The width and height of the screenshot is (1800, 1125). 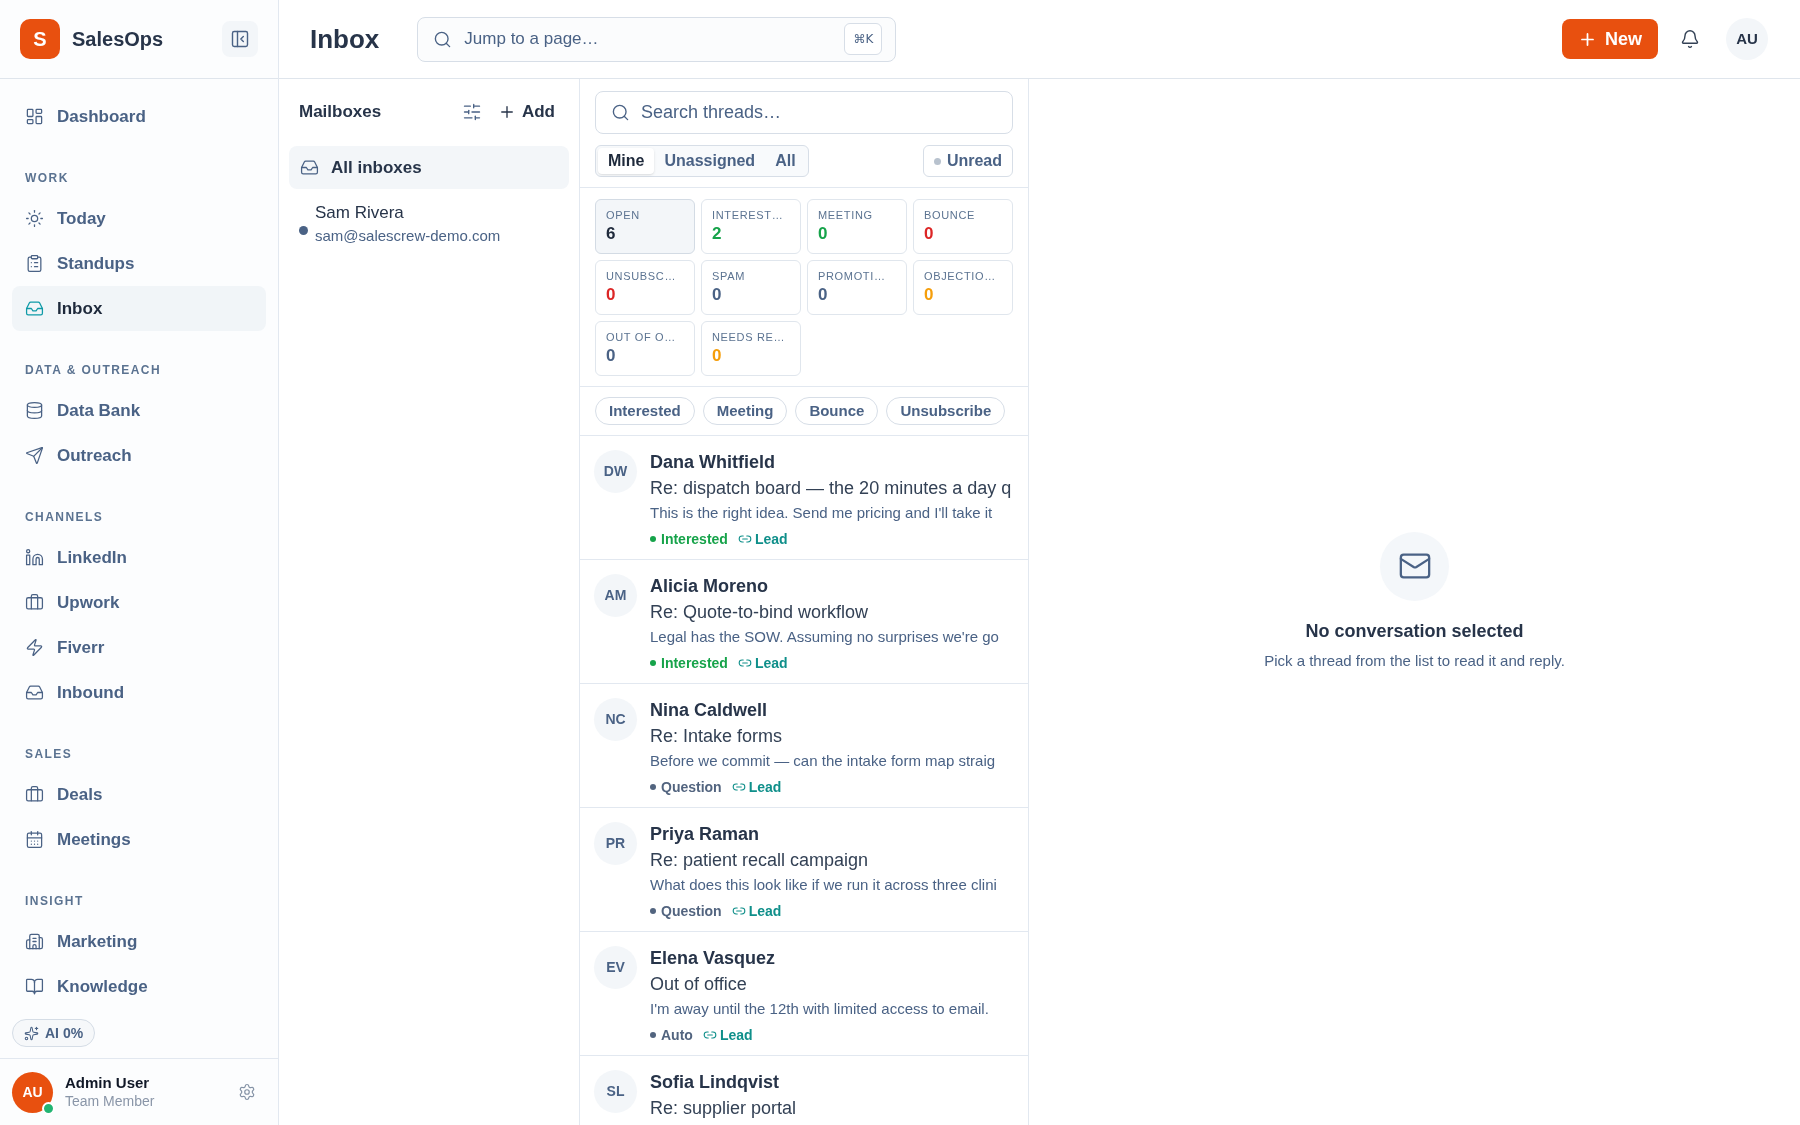 What do you see at coordinates (823, 885) in the screenshot?
I see `thread-snippet: What does this look like if we run it across three clini` at bounding box center [823, 885].